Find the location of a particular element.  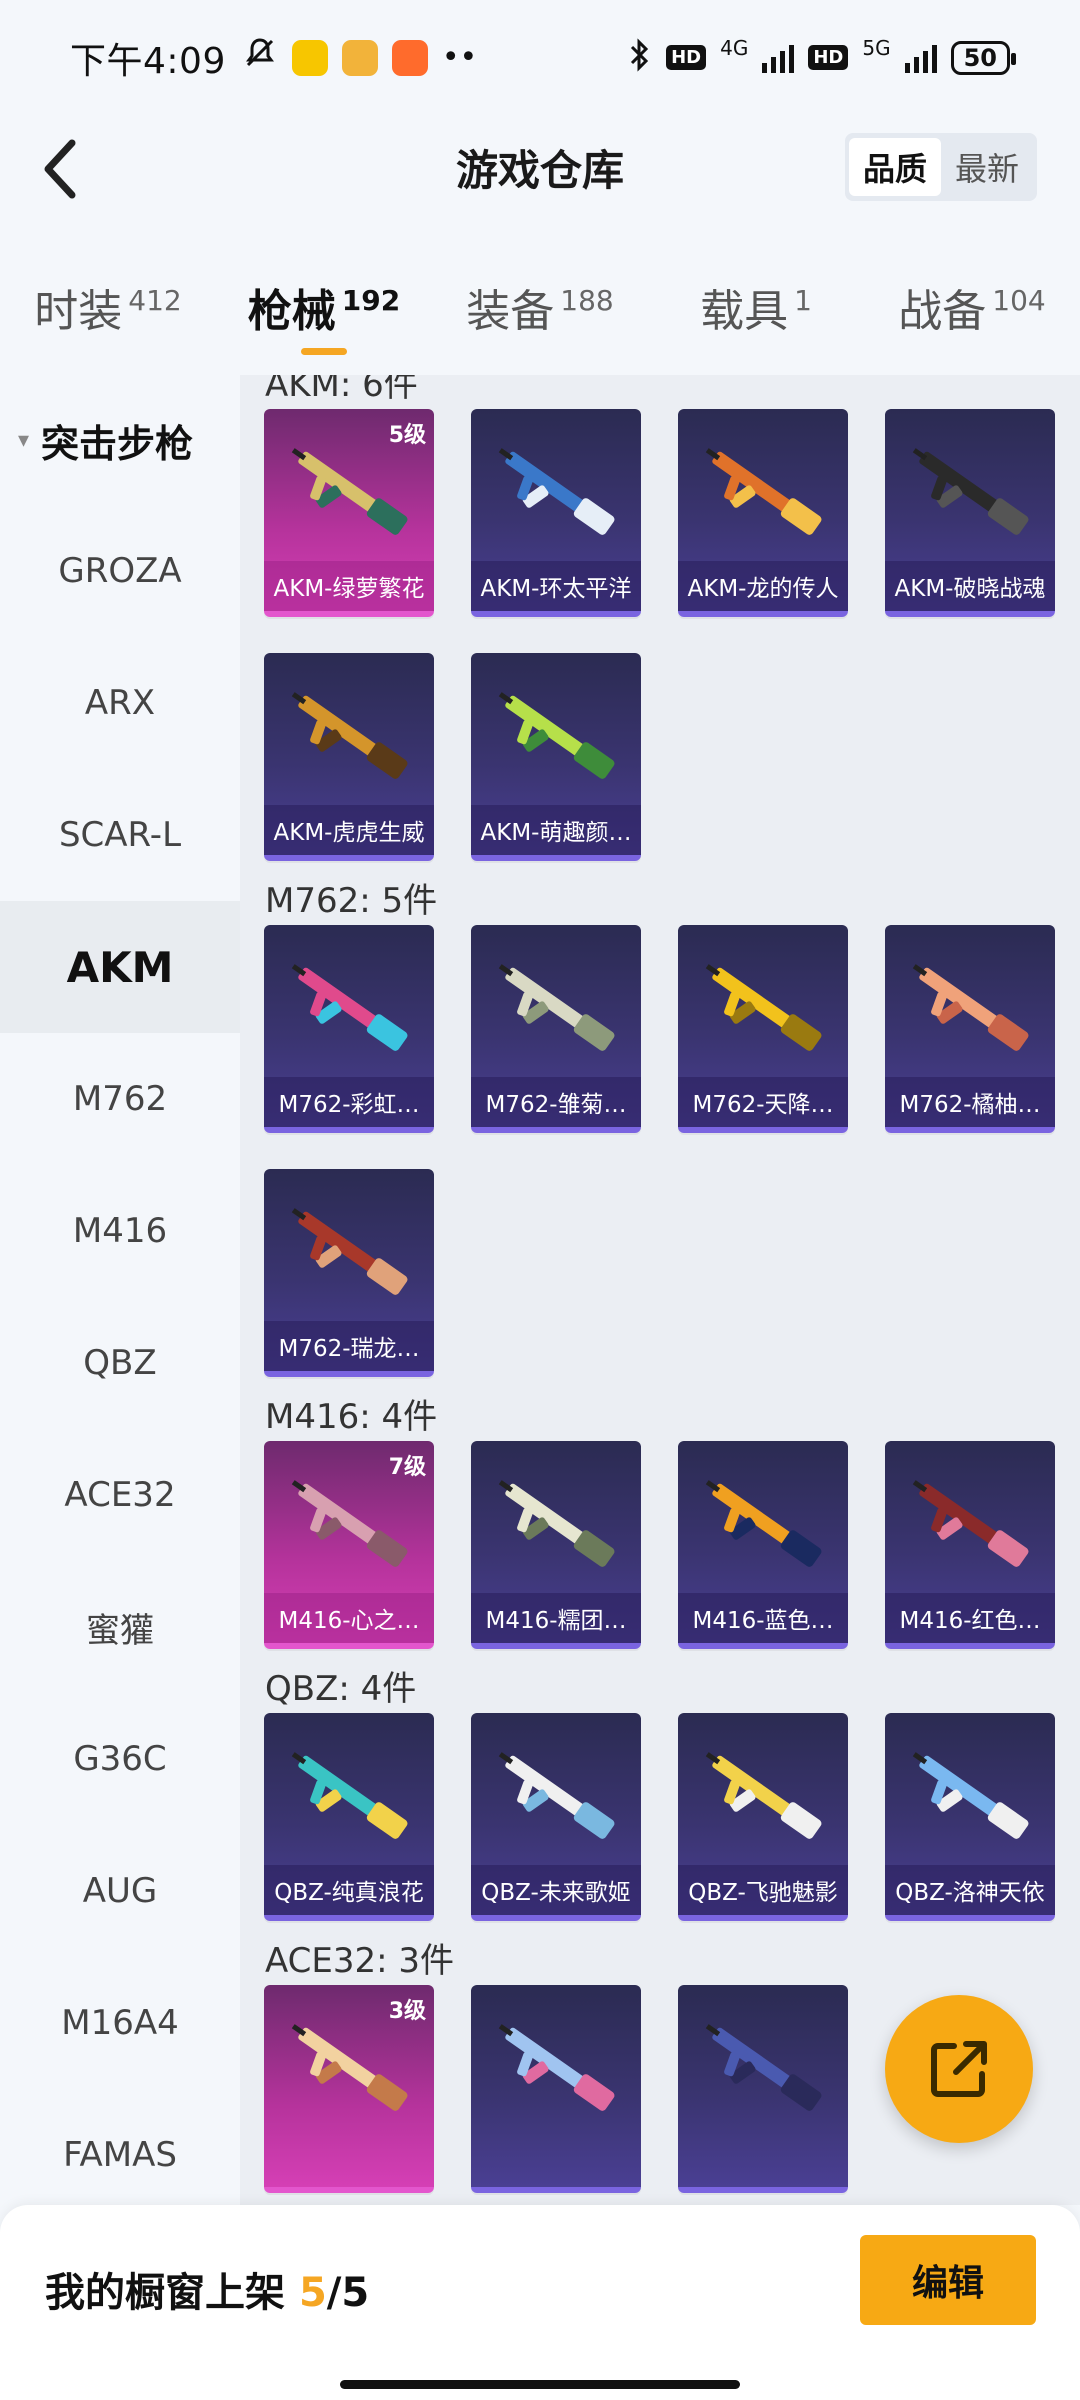

sidebar-item-honey-badger: 蜜獾 is located at coordinates (120, 1627).